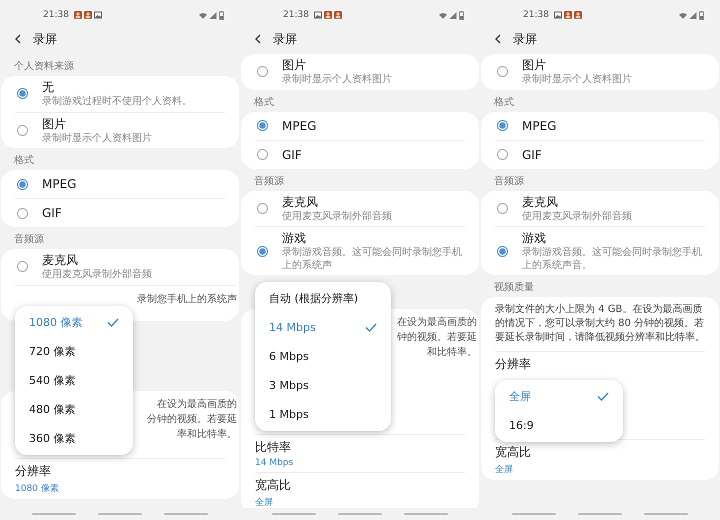 Image resolution: width=720 pixels, height=520 pixels. Describe the element at coordinates (192, 419) in the screenshot. I see `partial-text: 分钟的视频。若要延` at that location.